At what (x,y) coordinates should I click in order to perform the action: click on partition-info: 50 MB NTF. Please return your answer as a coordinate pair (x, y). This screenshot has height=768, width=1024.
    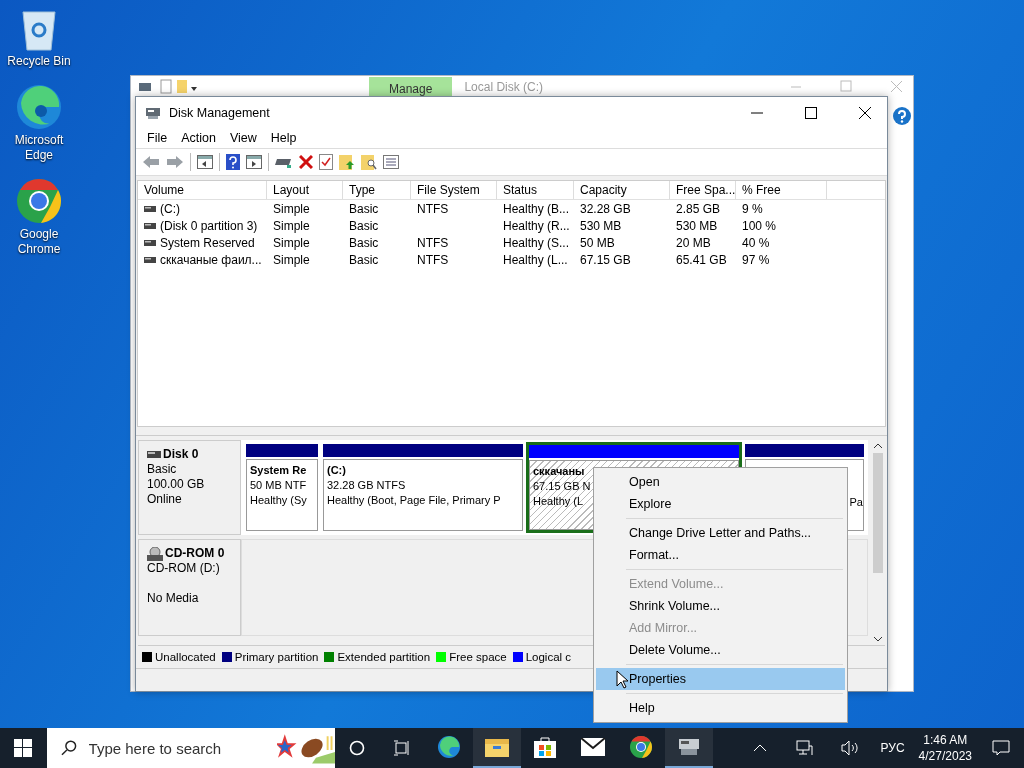
    Looking at the image, I should click on (278, 485).